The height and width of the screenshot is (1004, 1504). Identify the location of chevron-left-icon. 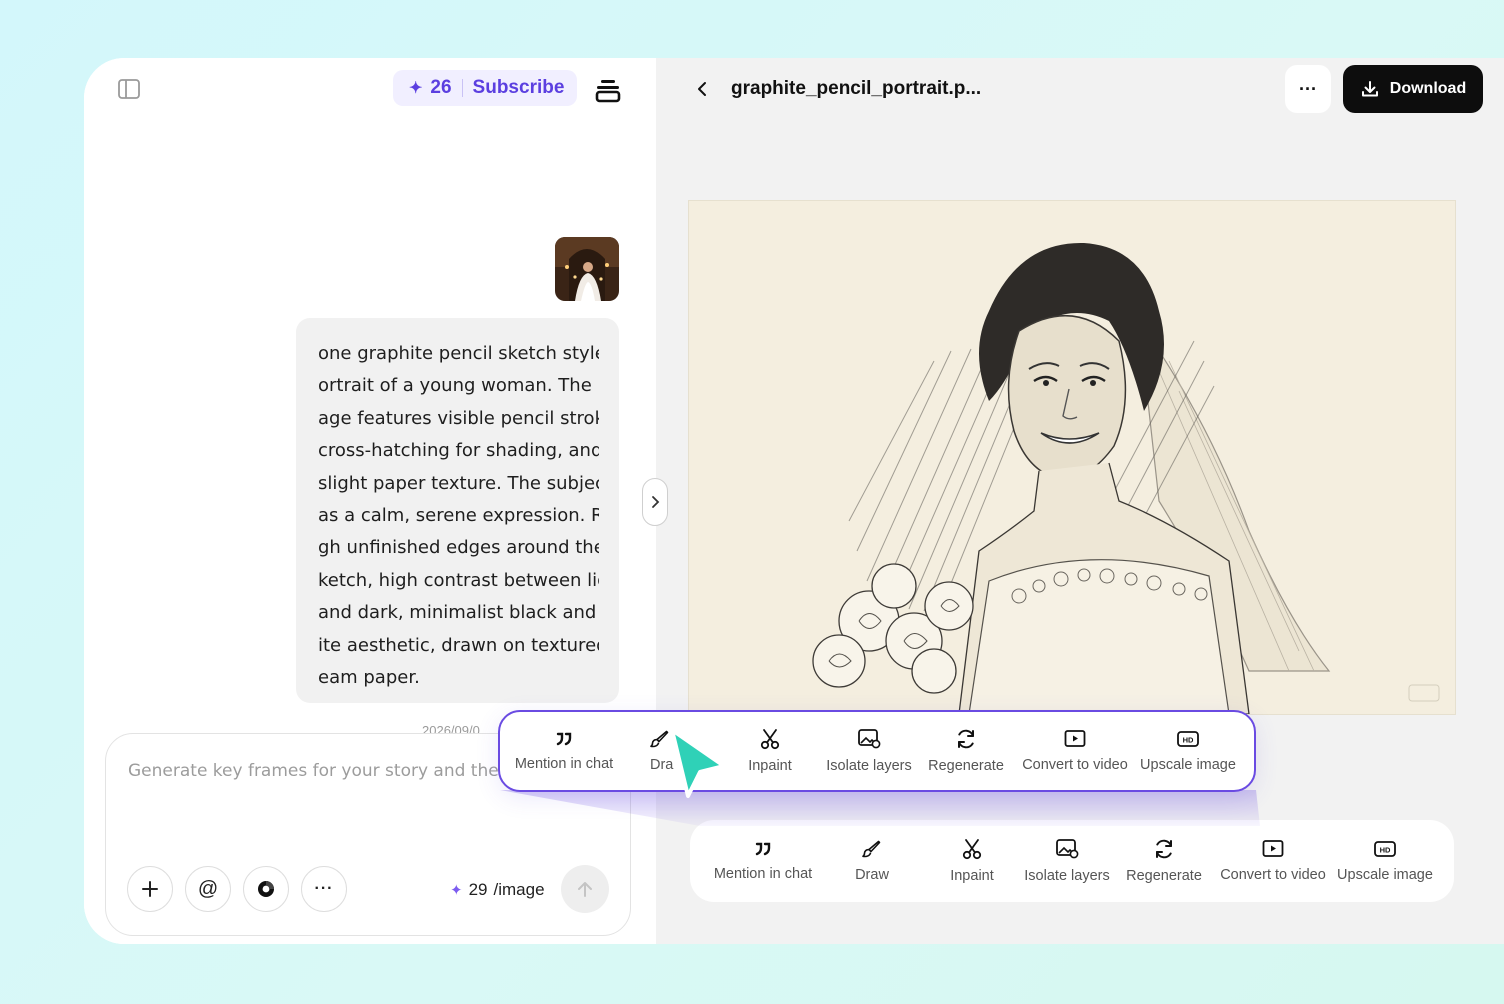
(702, 89).